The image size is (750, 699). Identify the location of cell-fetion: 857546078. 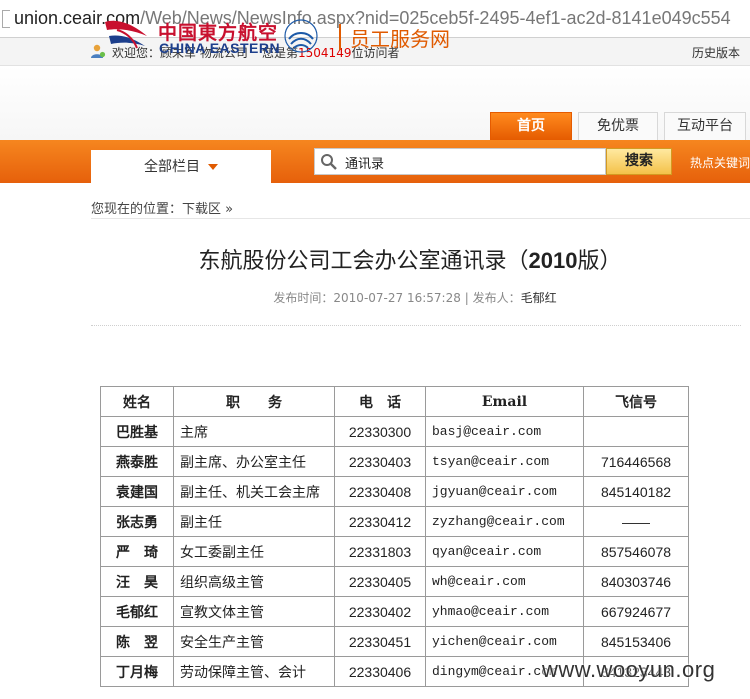
(636, 551).